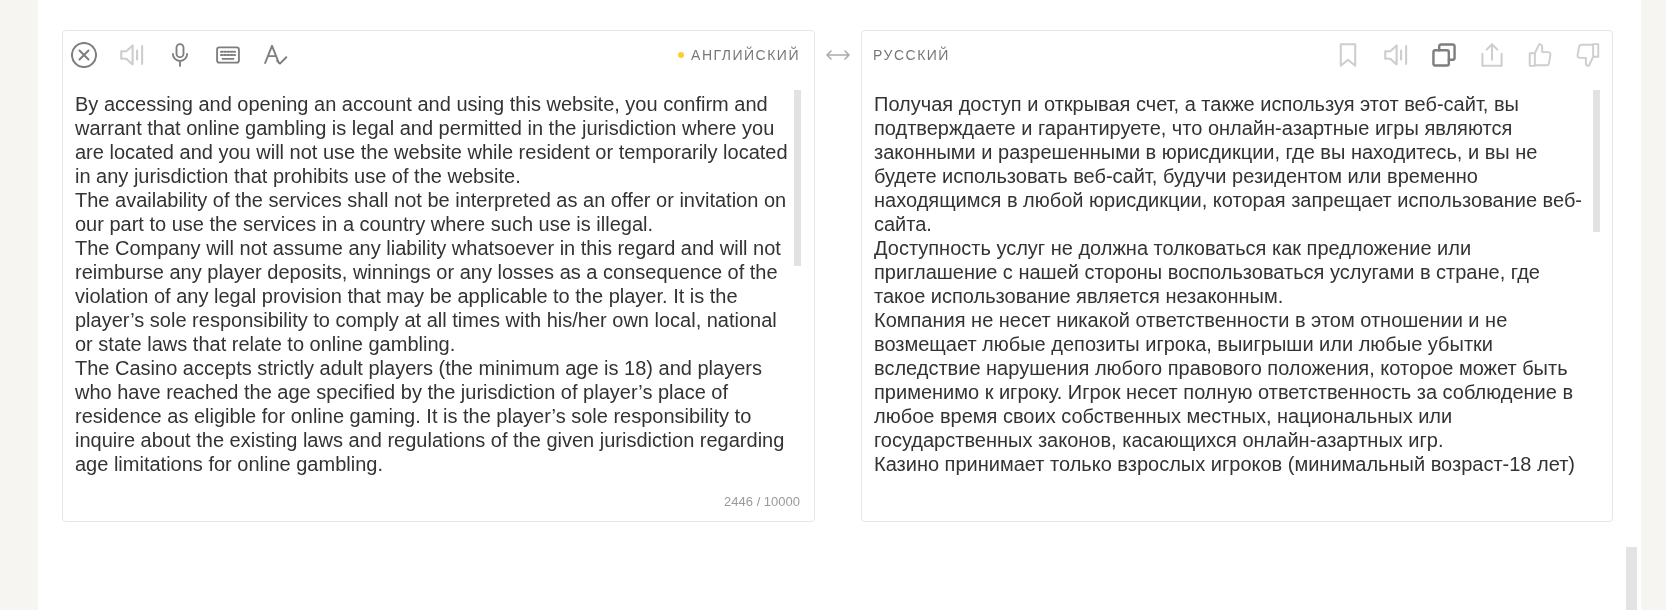  Describe the element at coordinates (1224, 380) in the screenshot. I see `translation-paragraph: Компания не несет никакой ответственности в этом отношении и не возмещает любые депозиты игрока, выигрыши или любые убытки вследствие нарушения любого правового положения, которое может быть применимо к игроку. Игрок несет полную ответственность за соблюдение в любое время своих собственных местных, национальных или государственных законов, касающихся онлайн-азартных игр.` at that location.